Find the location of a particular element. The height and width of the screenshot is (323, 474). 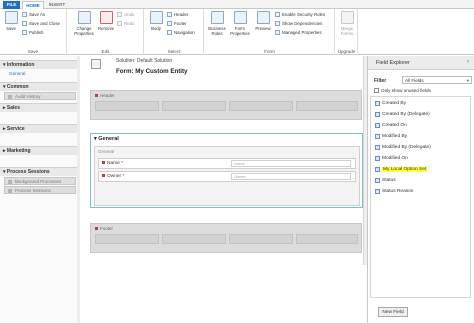

preview-icon is located at coordinates (263, 17).